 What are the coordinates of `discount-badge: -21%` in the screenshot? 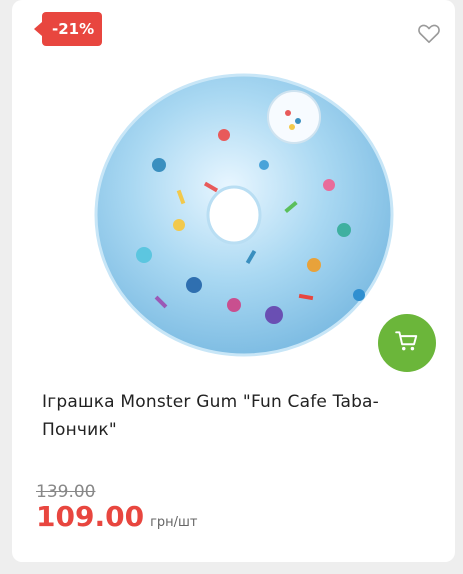 It's located at (68, 29).